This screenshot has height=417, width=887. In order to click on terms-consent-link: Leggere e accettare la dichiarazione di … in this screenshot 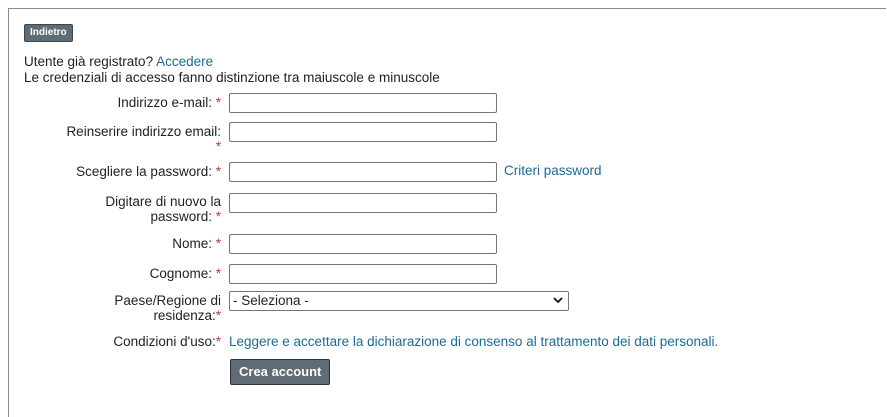, I will do `click(473, 341)`.